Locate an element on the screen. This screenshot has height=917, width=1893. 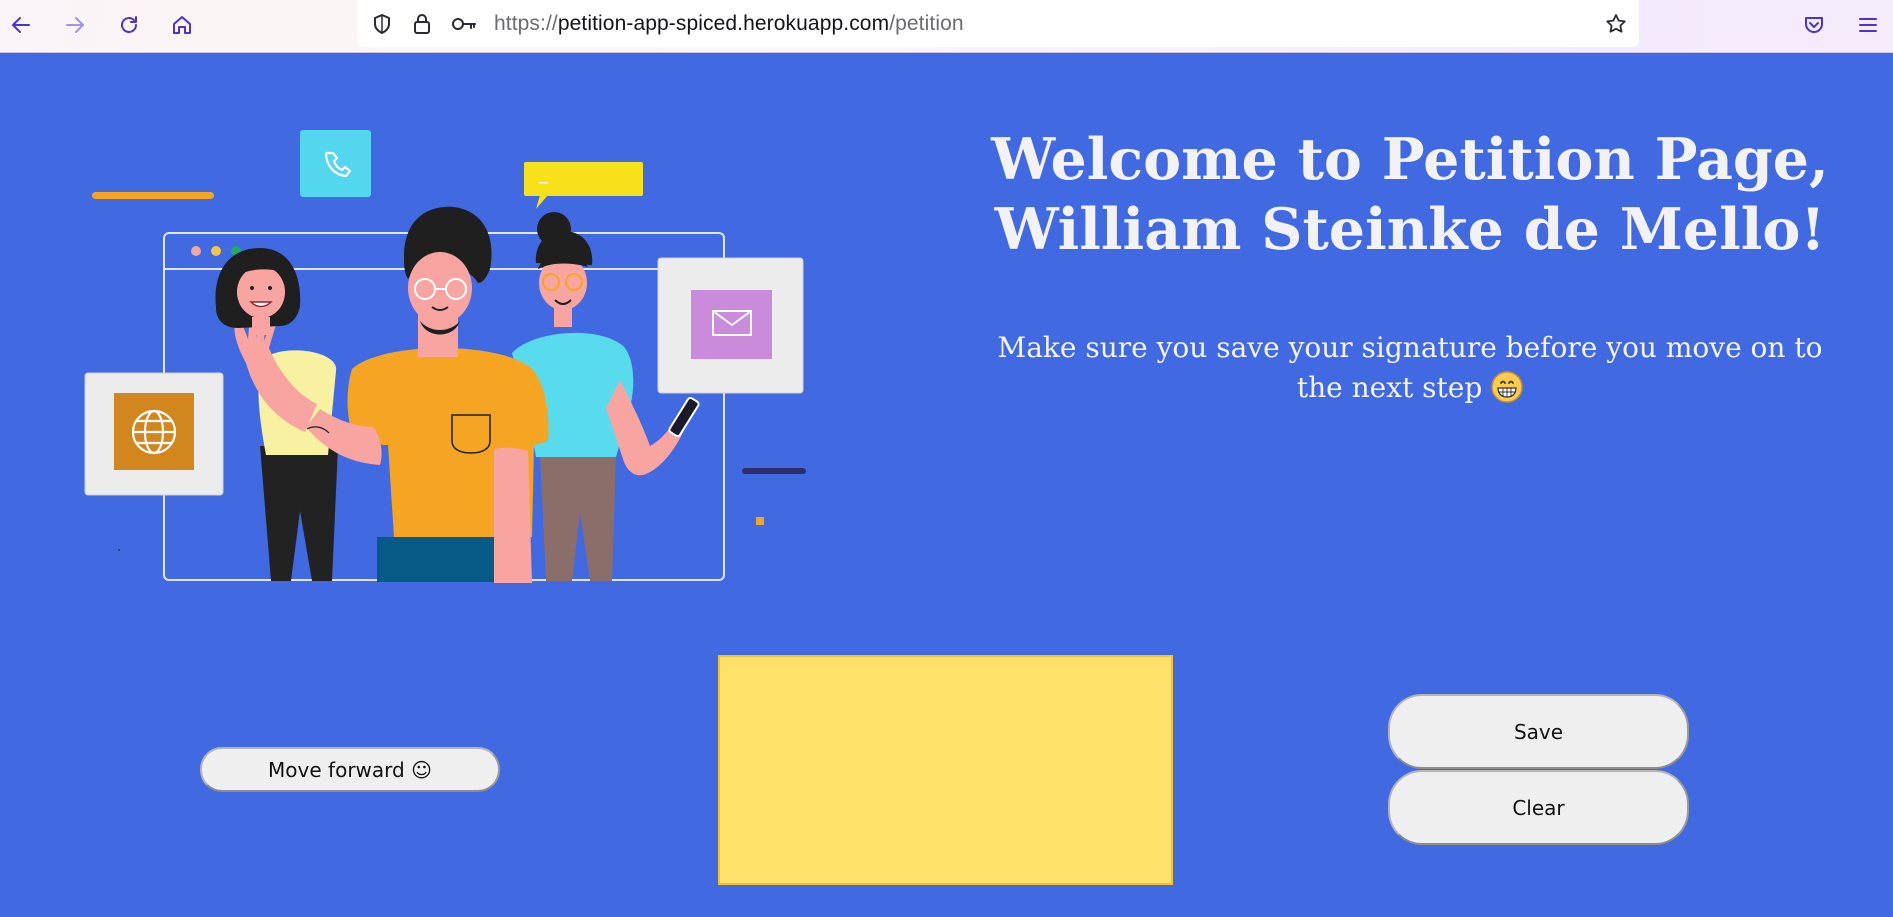
navy-dash-decoration is located at coordinates (774, 471).